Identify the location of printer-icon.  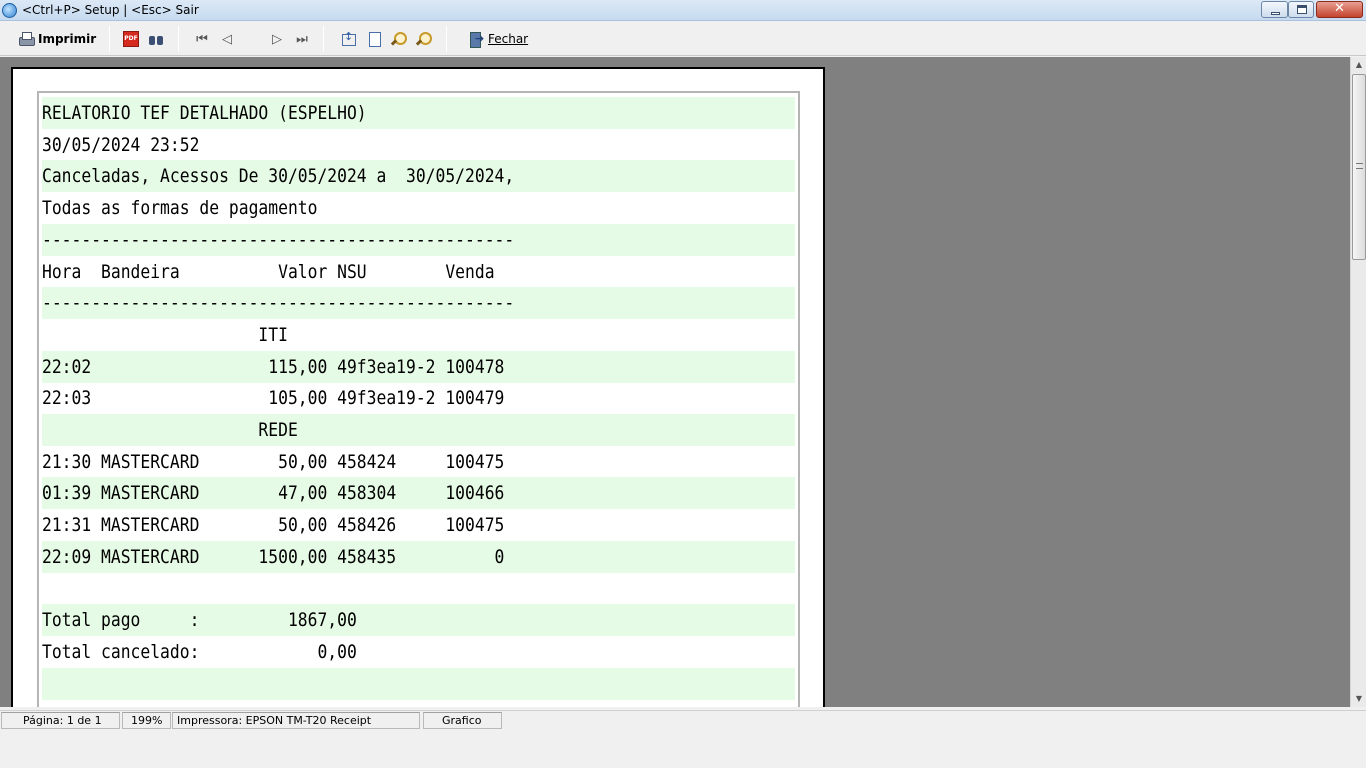
(26, 39).